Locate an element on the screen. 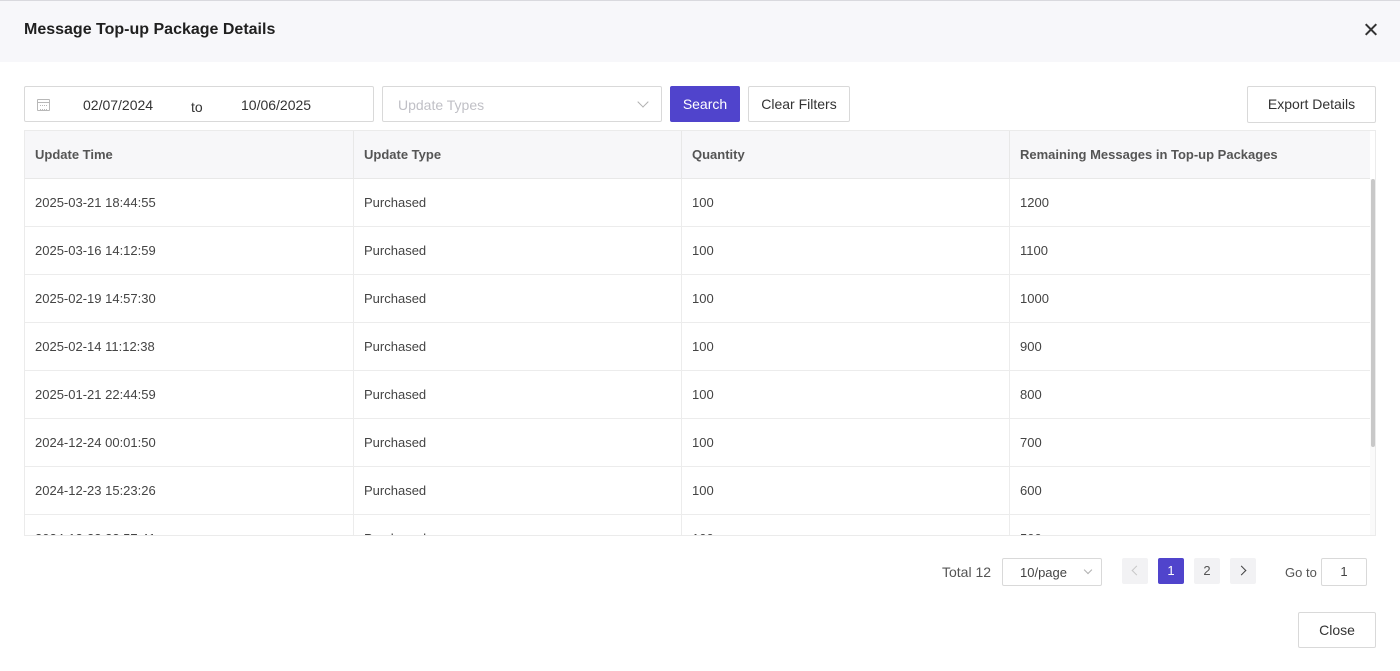  chevron-left-icon is located at coordinates (1136, 570).